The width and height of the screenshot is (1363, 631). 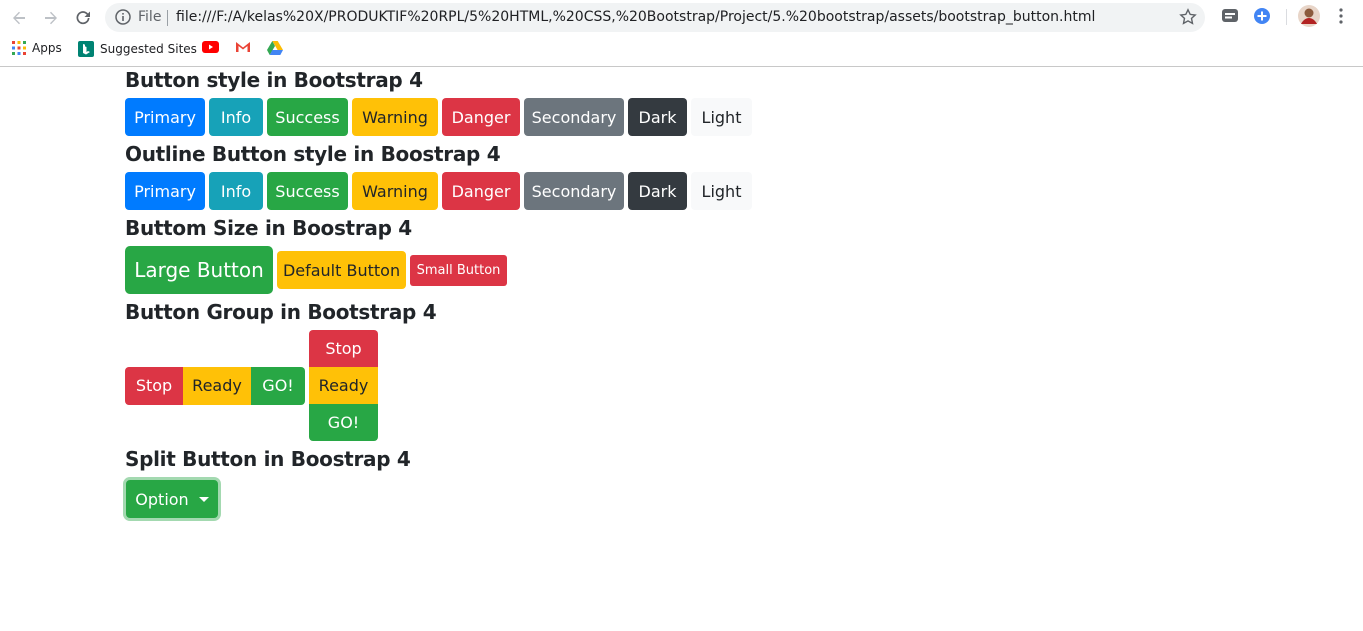 What do you see at coordinates (203, 499) in the screenshot?
I see `caret-down-icon` at bounding box center [203, 499].